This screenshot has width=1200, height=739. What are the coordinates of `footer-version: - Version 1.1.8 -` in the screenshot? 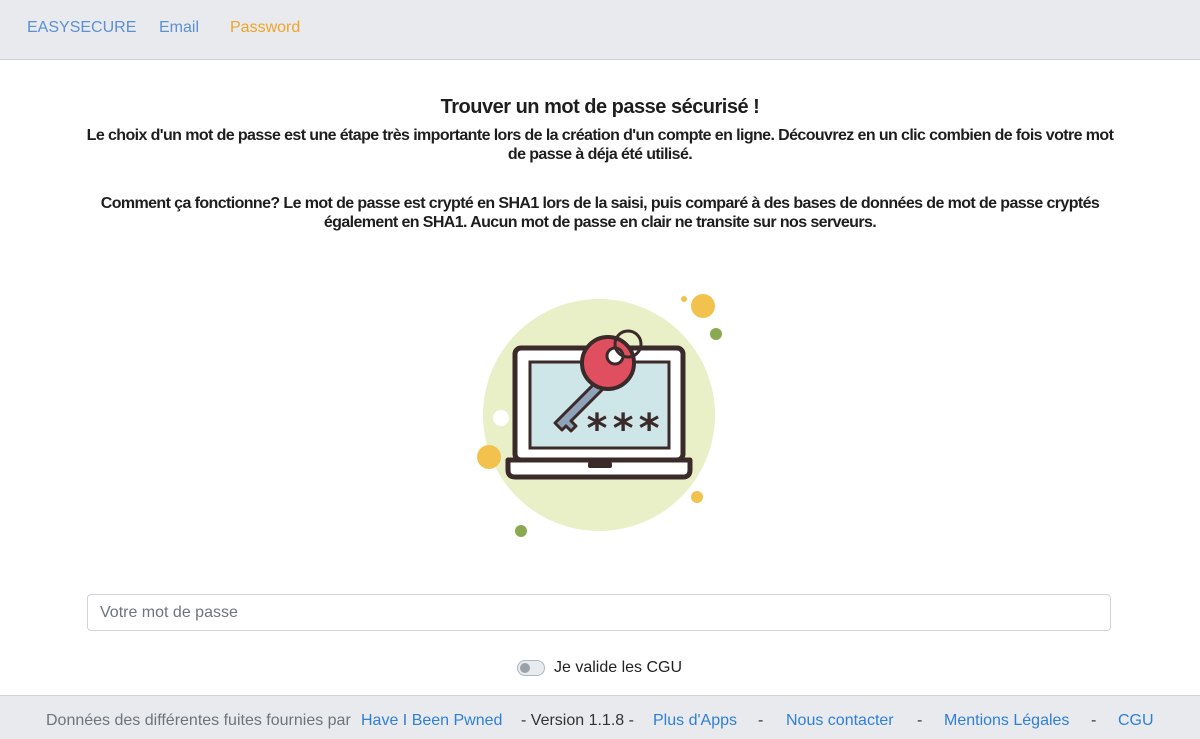 It's located at (577, 720).